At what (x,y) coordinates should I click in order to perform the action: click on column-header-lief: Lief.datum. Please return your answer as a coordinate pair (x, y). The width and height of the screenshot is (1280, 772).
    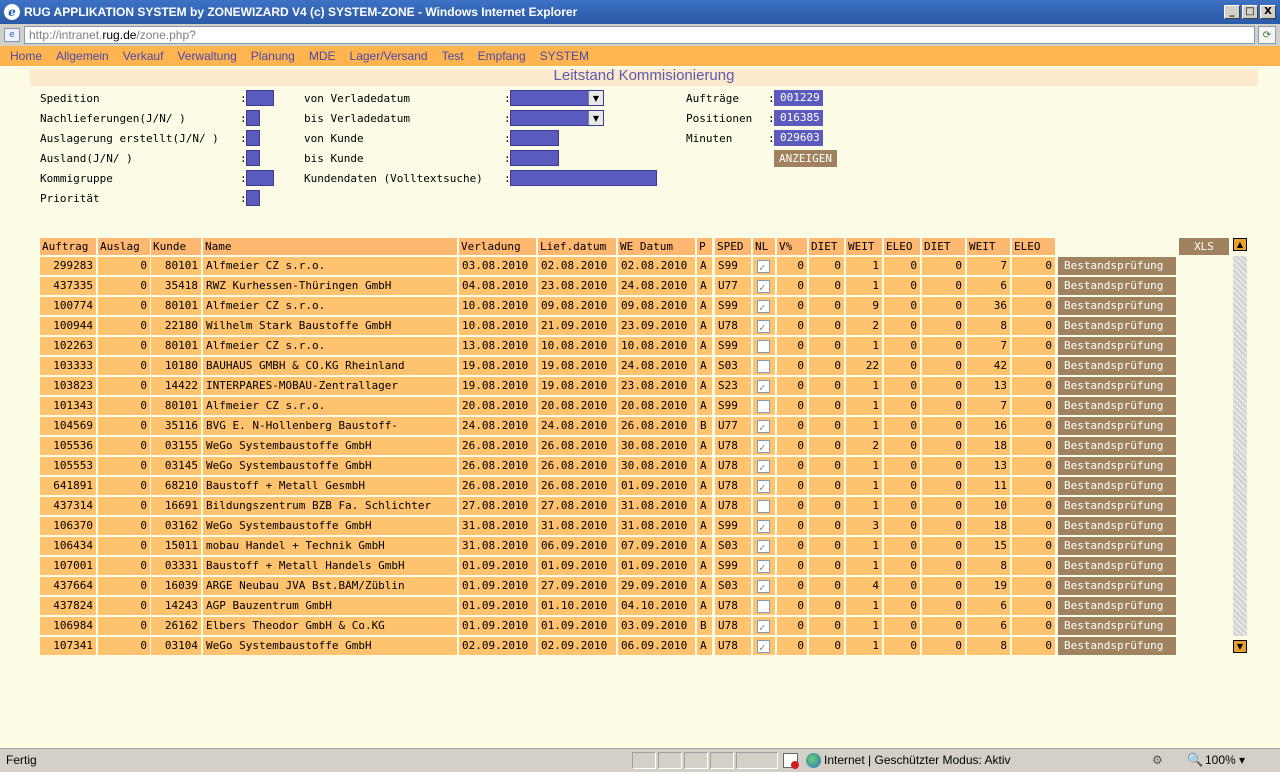
    Looking at the image, I should click on (577, 246).